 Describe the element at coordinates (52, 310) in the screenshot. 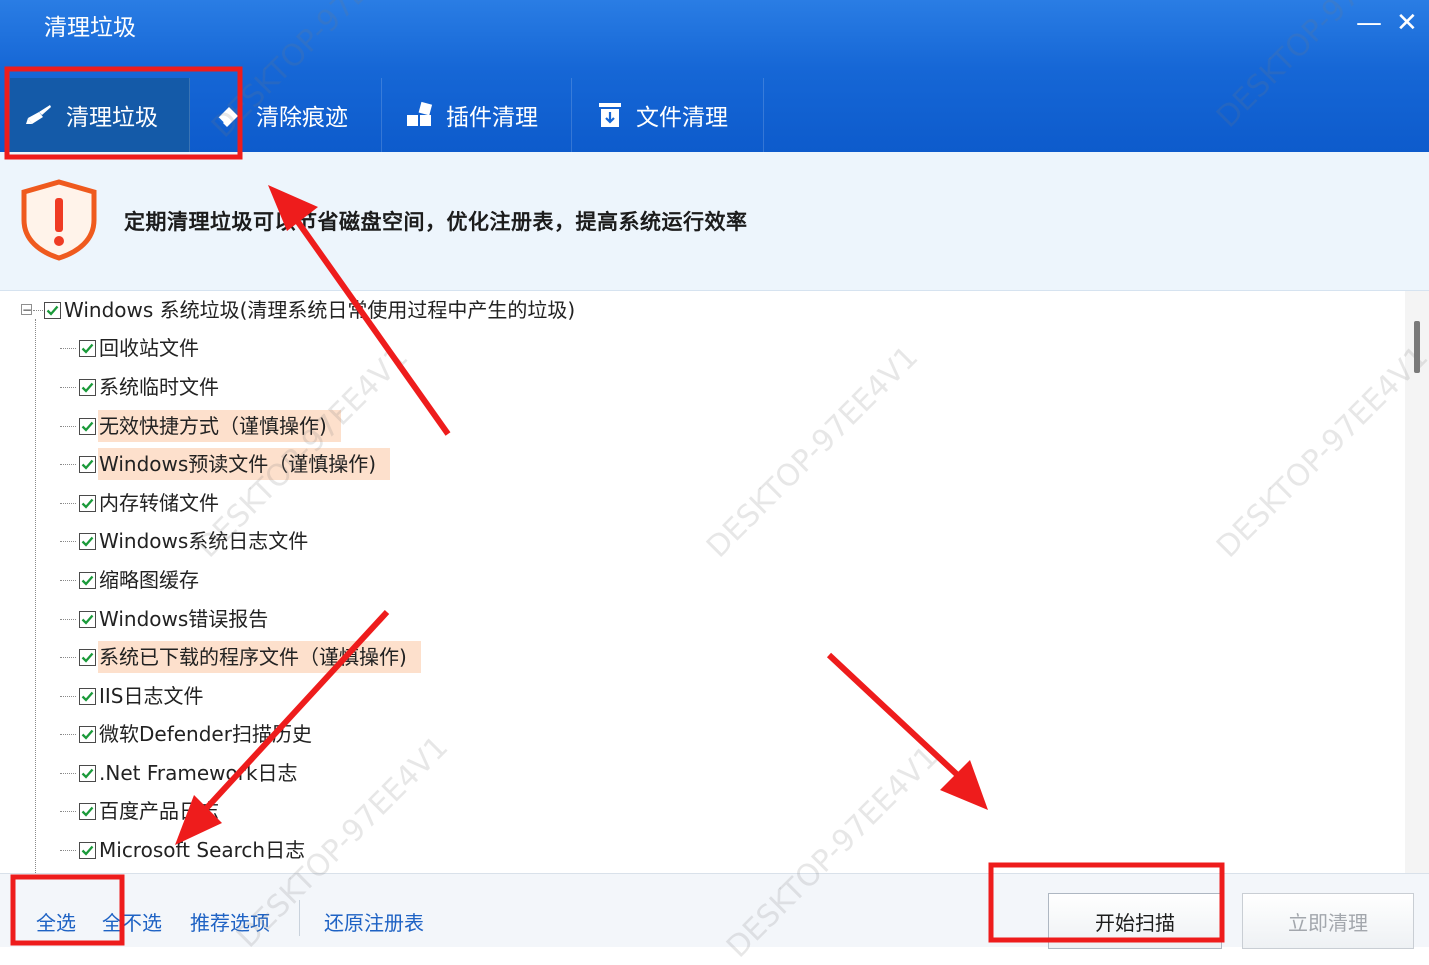

I see `root-checkbox` at that location.